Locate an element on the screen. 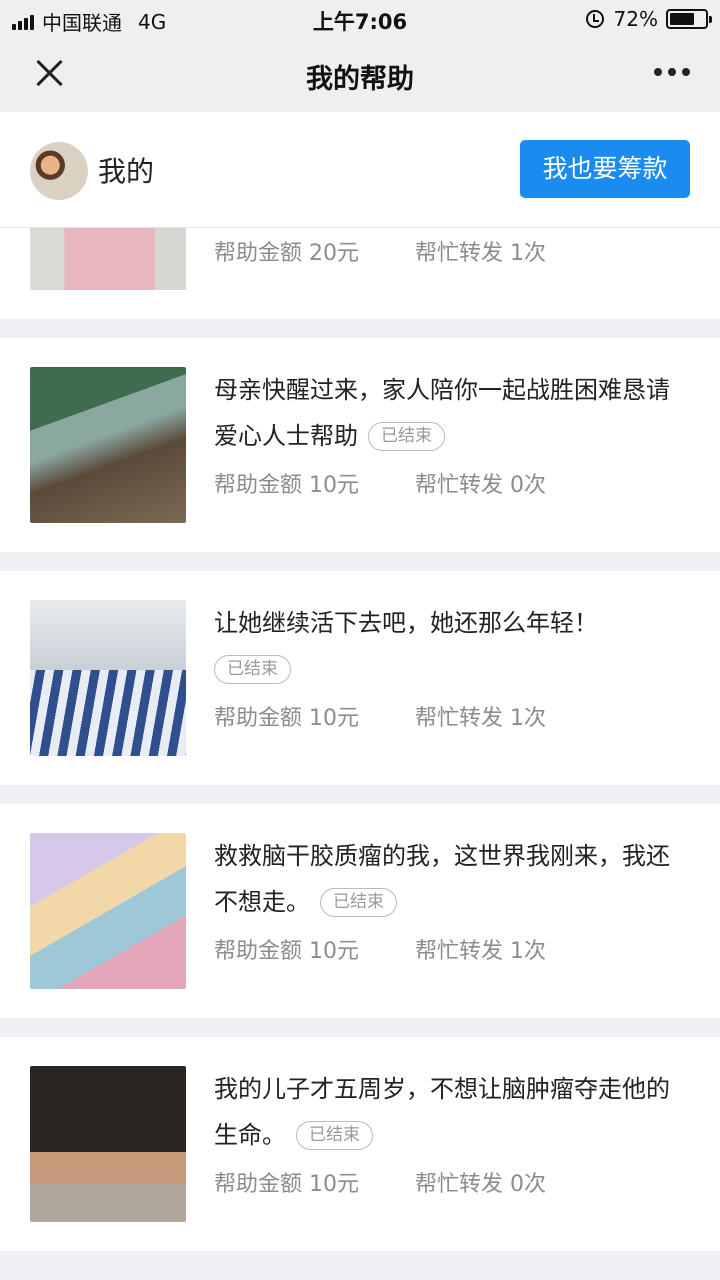  card-stats: 帮助金额 20元 帮忙转发 1次 is located at coordinates (380, 251).